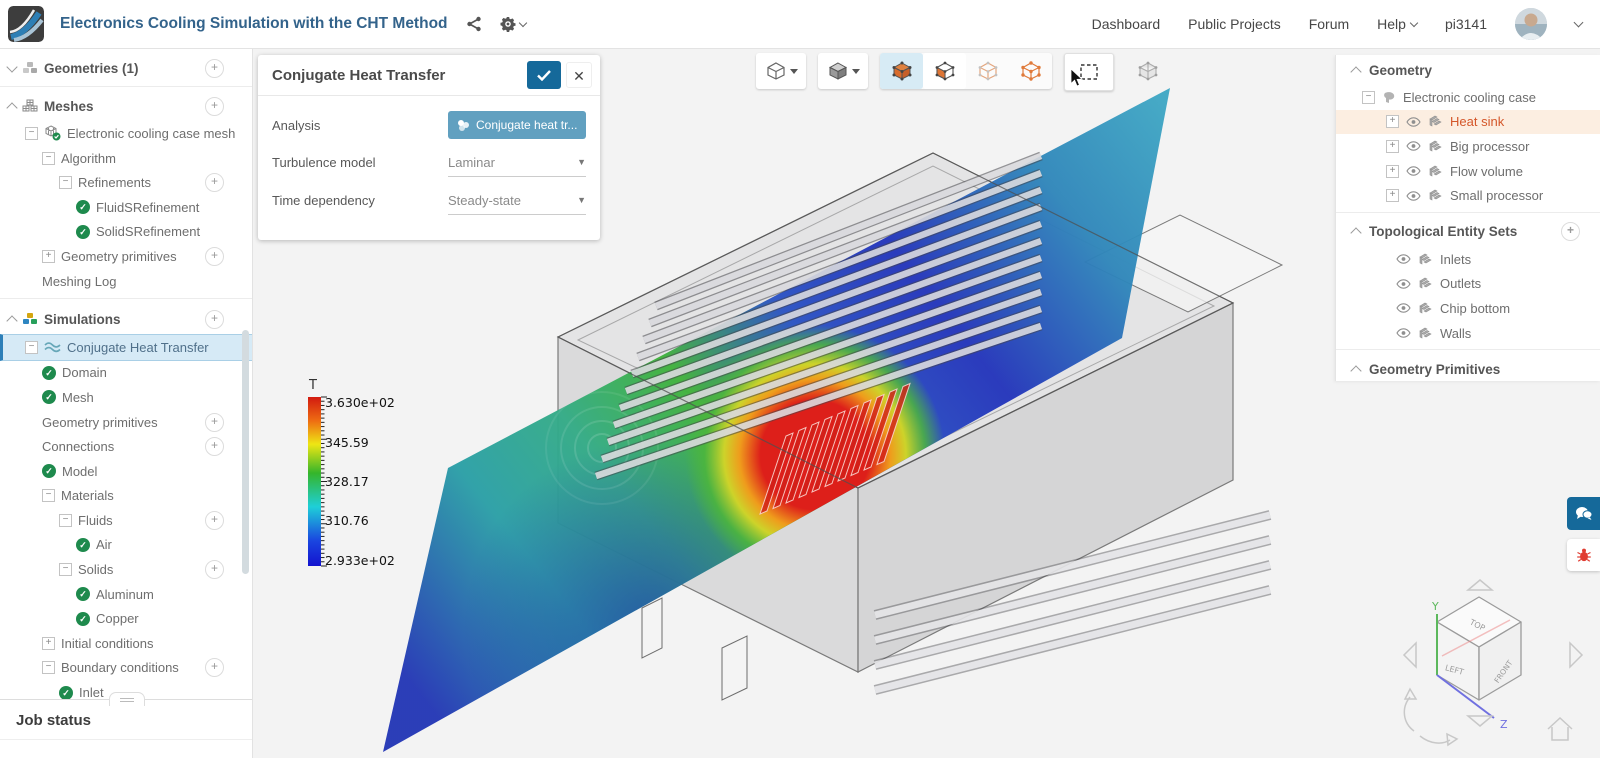 The image size is (1600, 758). What do you see at coordinates (126, 158) in the screenshot?
I see `tree-item-algorithm: − Algorithm` at bounding box center [126, 158].